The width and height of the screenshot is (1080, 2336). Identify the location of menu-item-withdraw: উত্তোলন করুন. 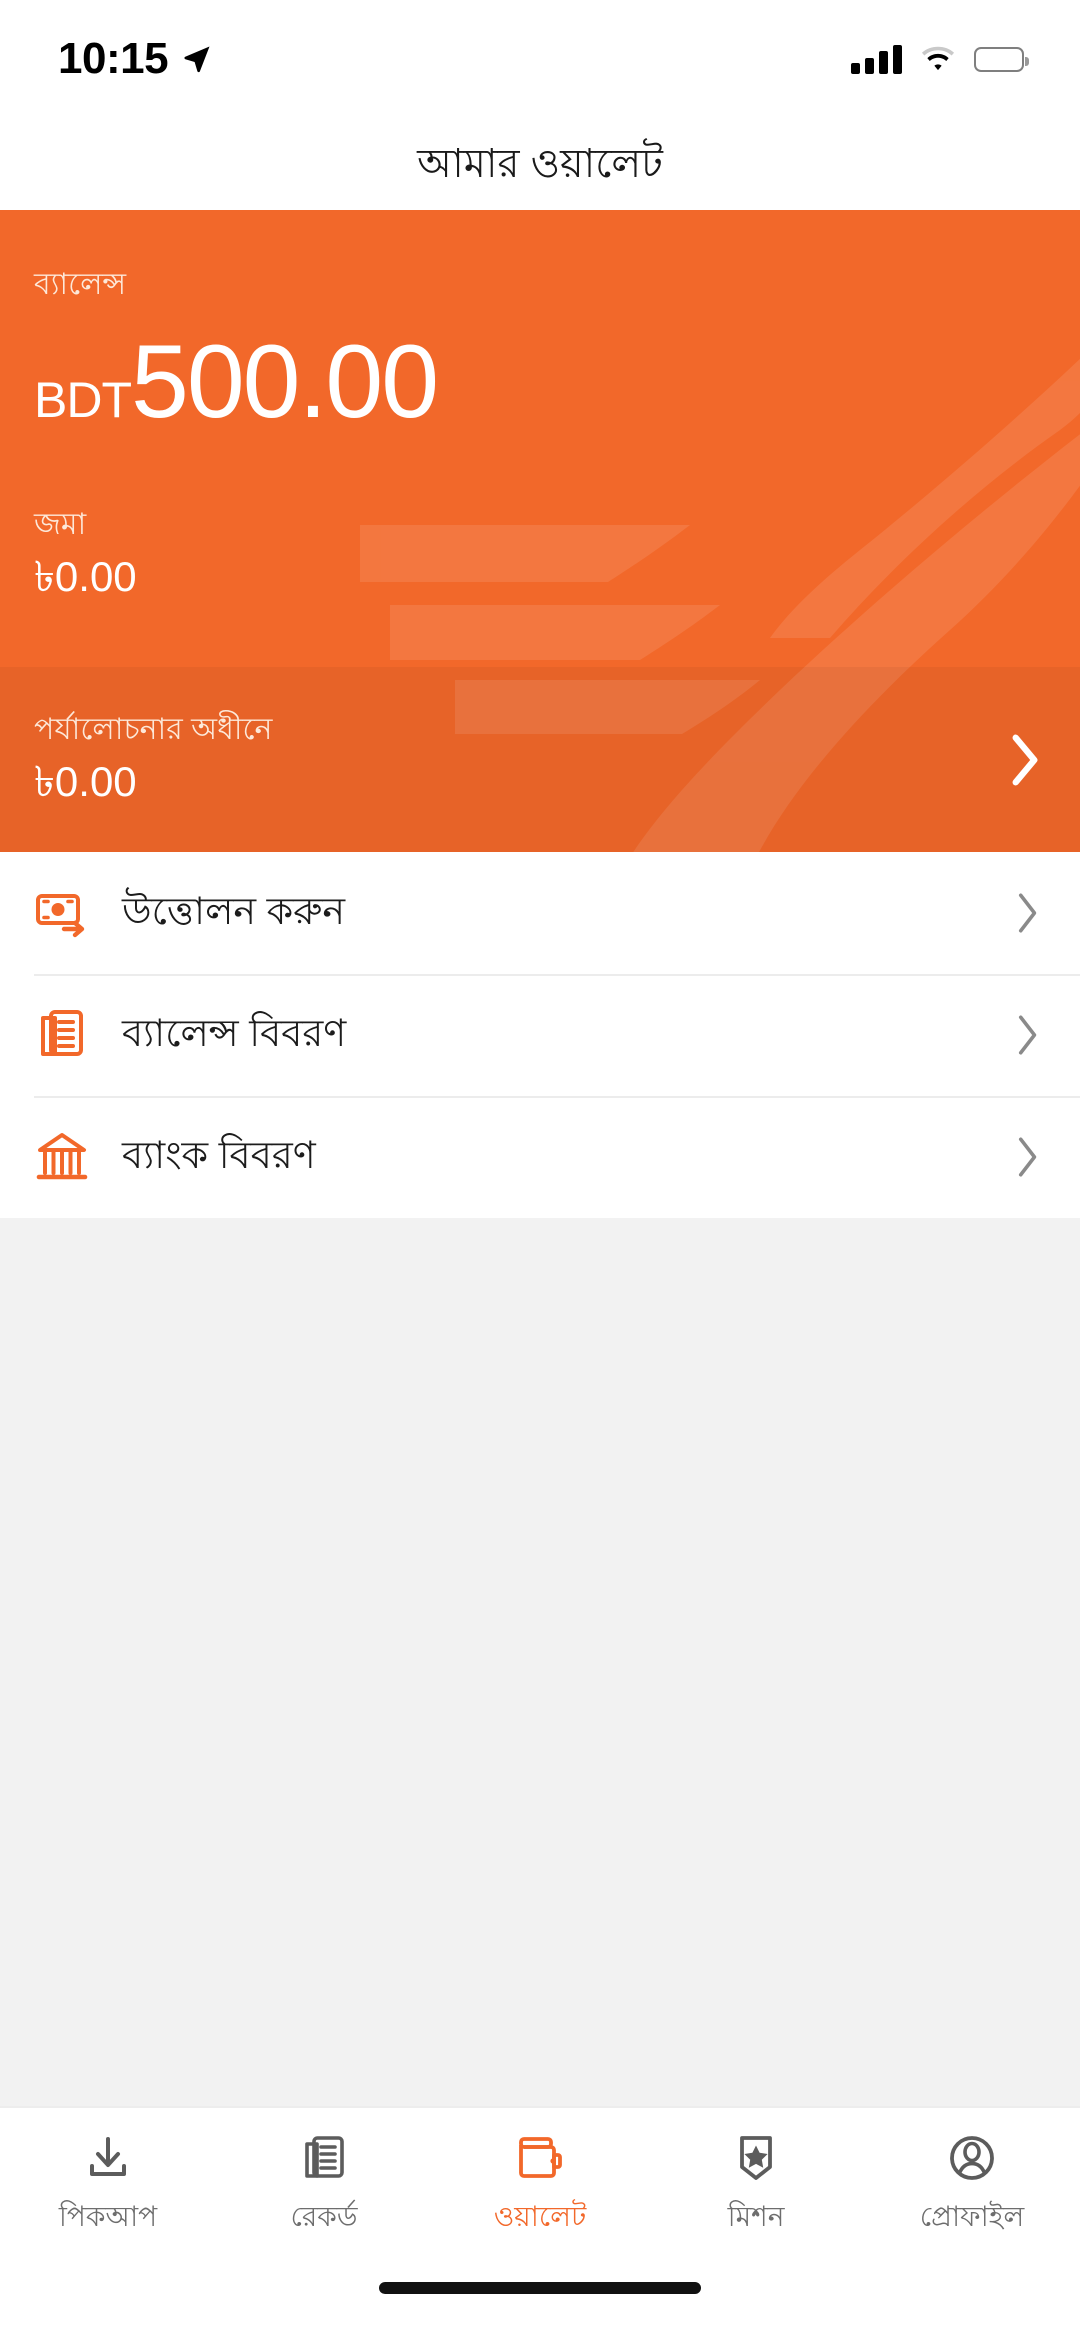
(540, 913).